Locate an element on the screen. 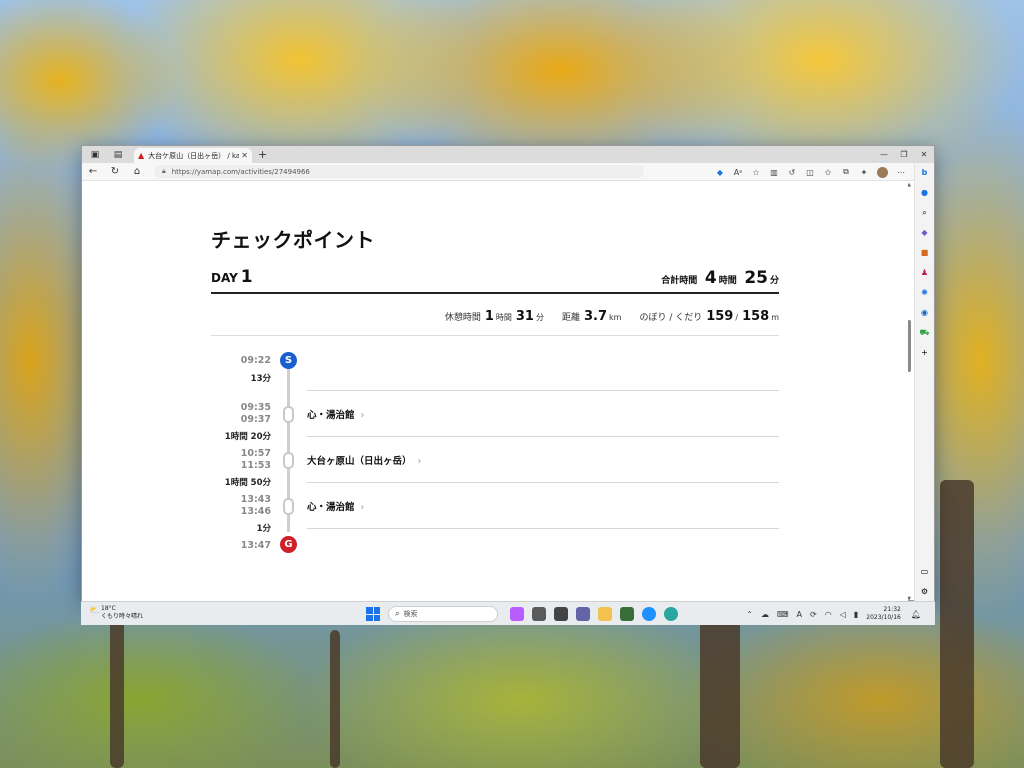 The width and height of the screenshot is (1024, 768). segment-duration: 1時間 20分 is located at coordinates (247, 437).